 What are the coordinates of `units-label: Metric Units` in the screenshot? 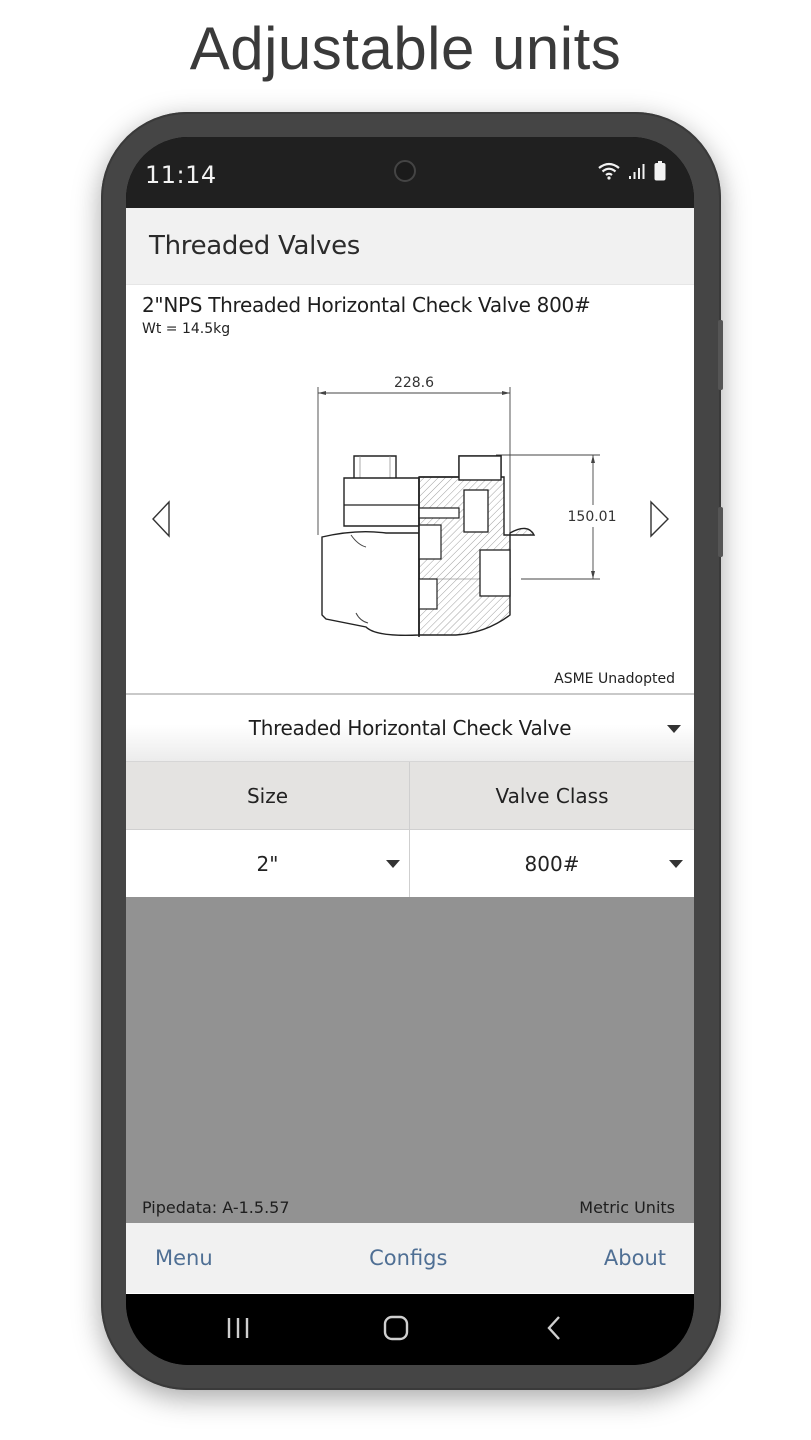 It's located at (627, 1207).